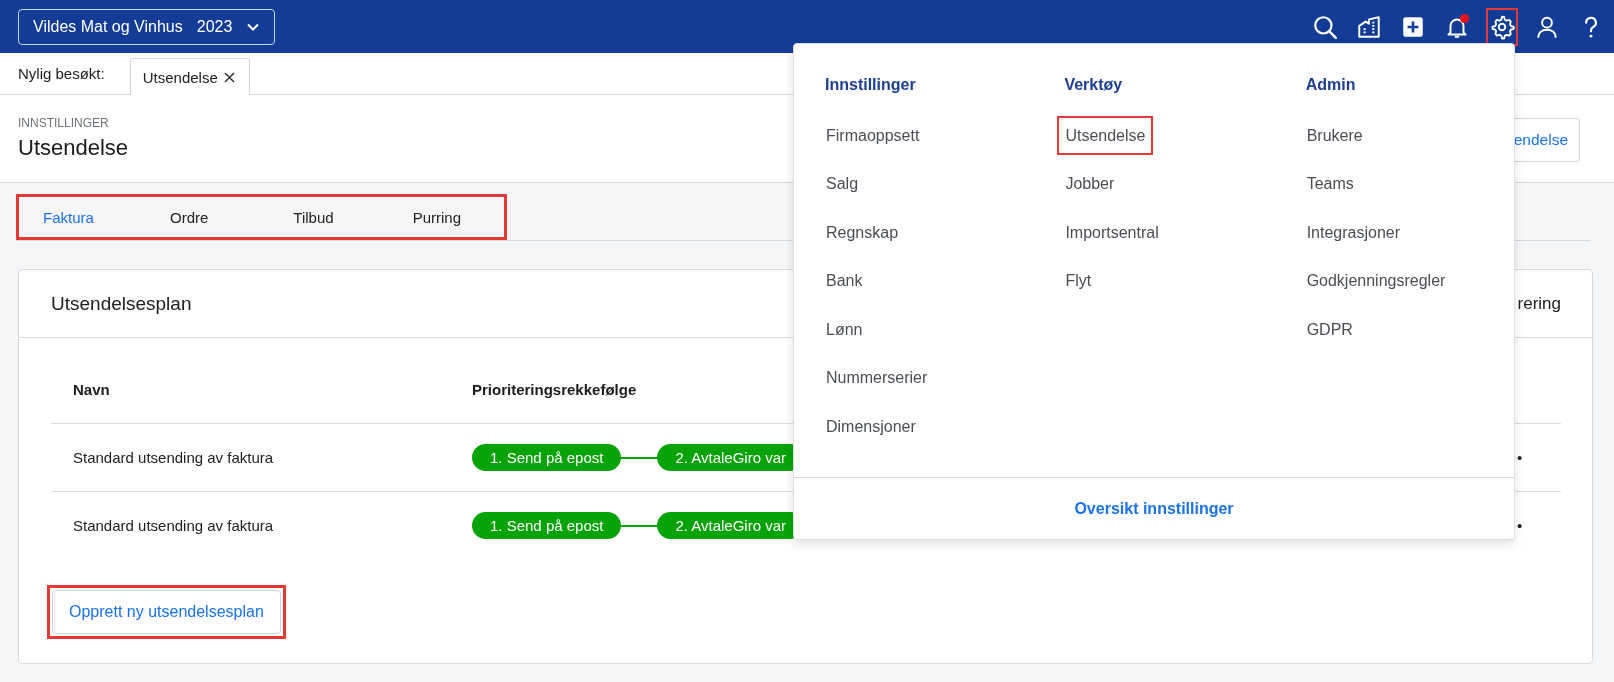 The width and height of the screenshot is (1614, 682). Describe the element at coordinates (1112, 232) in the screenshot. I see `menu-item: Importsentral` at that location.